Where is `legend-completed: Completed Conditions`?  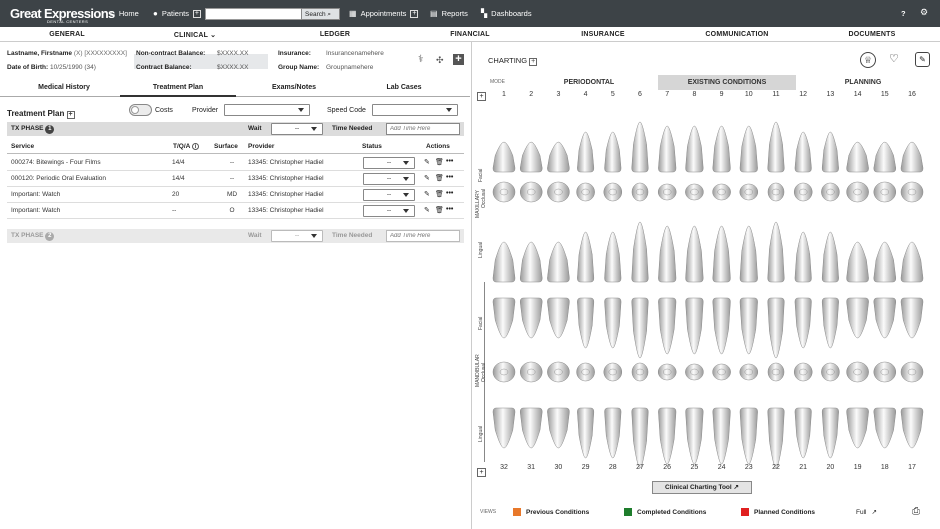 legend-completed: Completed Conditions is located at coordinates (665, 512).